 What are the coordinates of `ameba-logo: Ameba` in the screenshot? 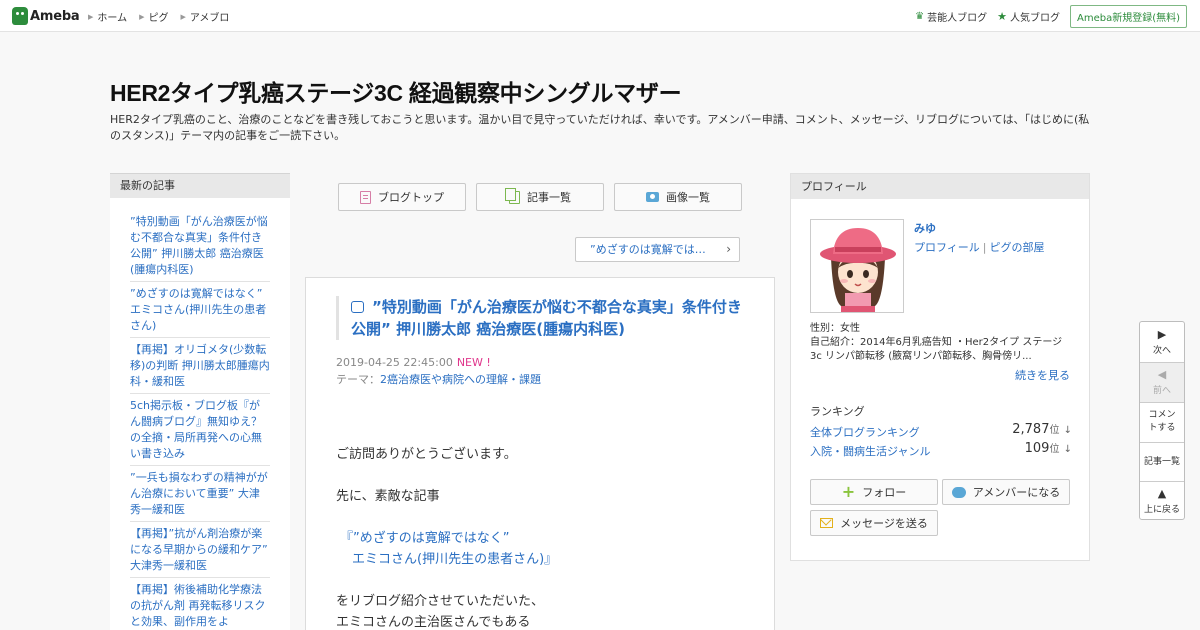 It's located at (46, 16).